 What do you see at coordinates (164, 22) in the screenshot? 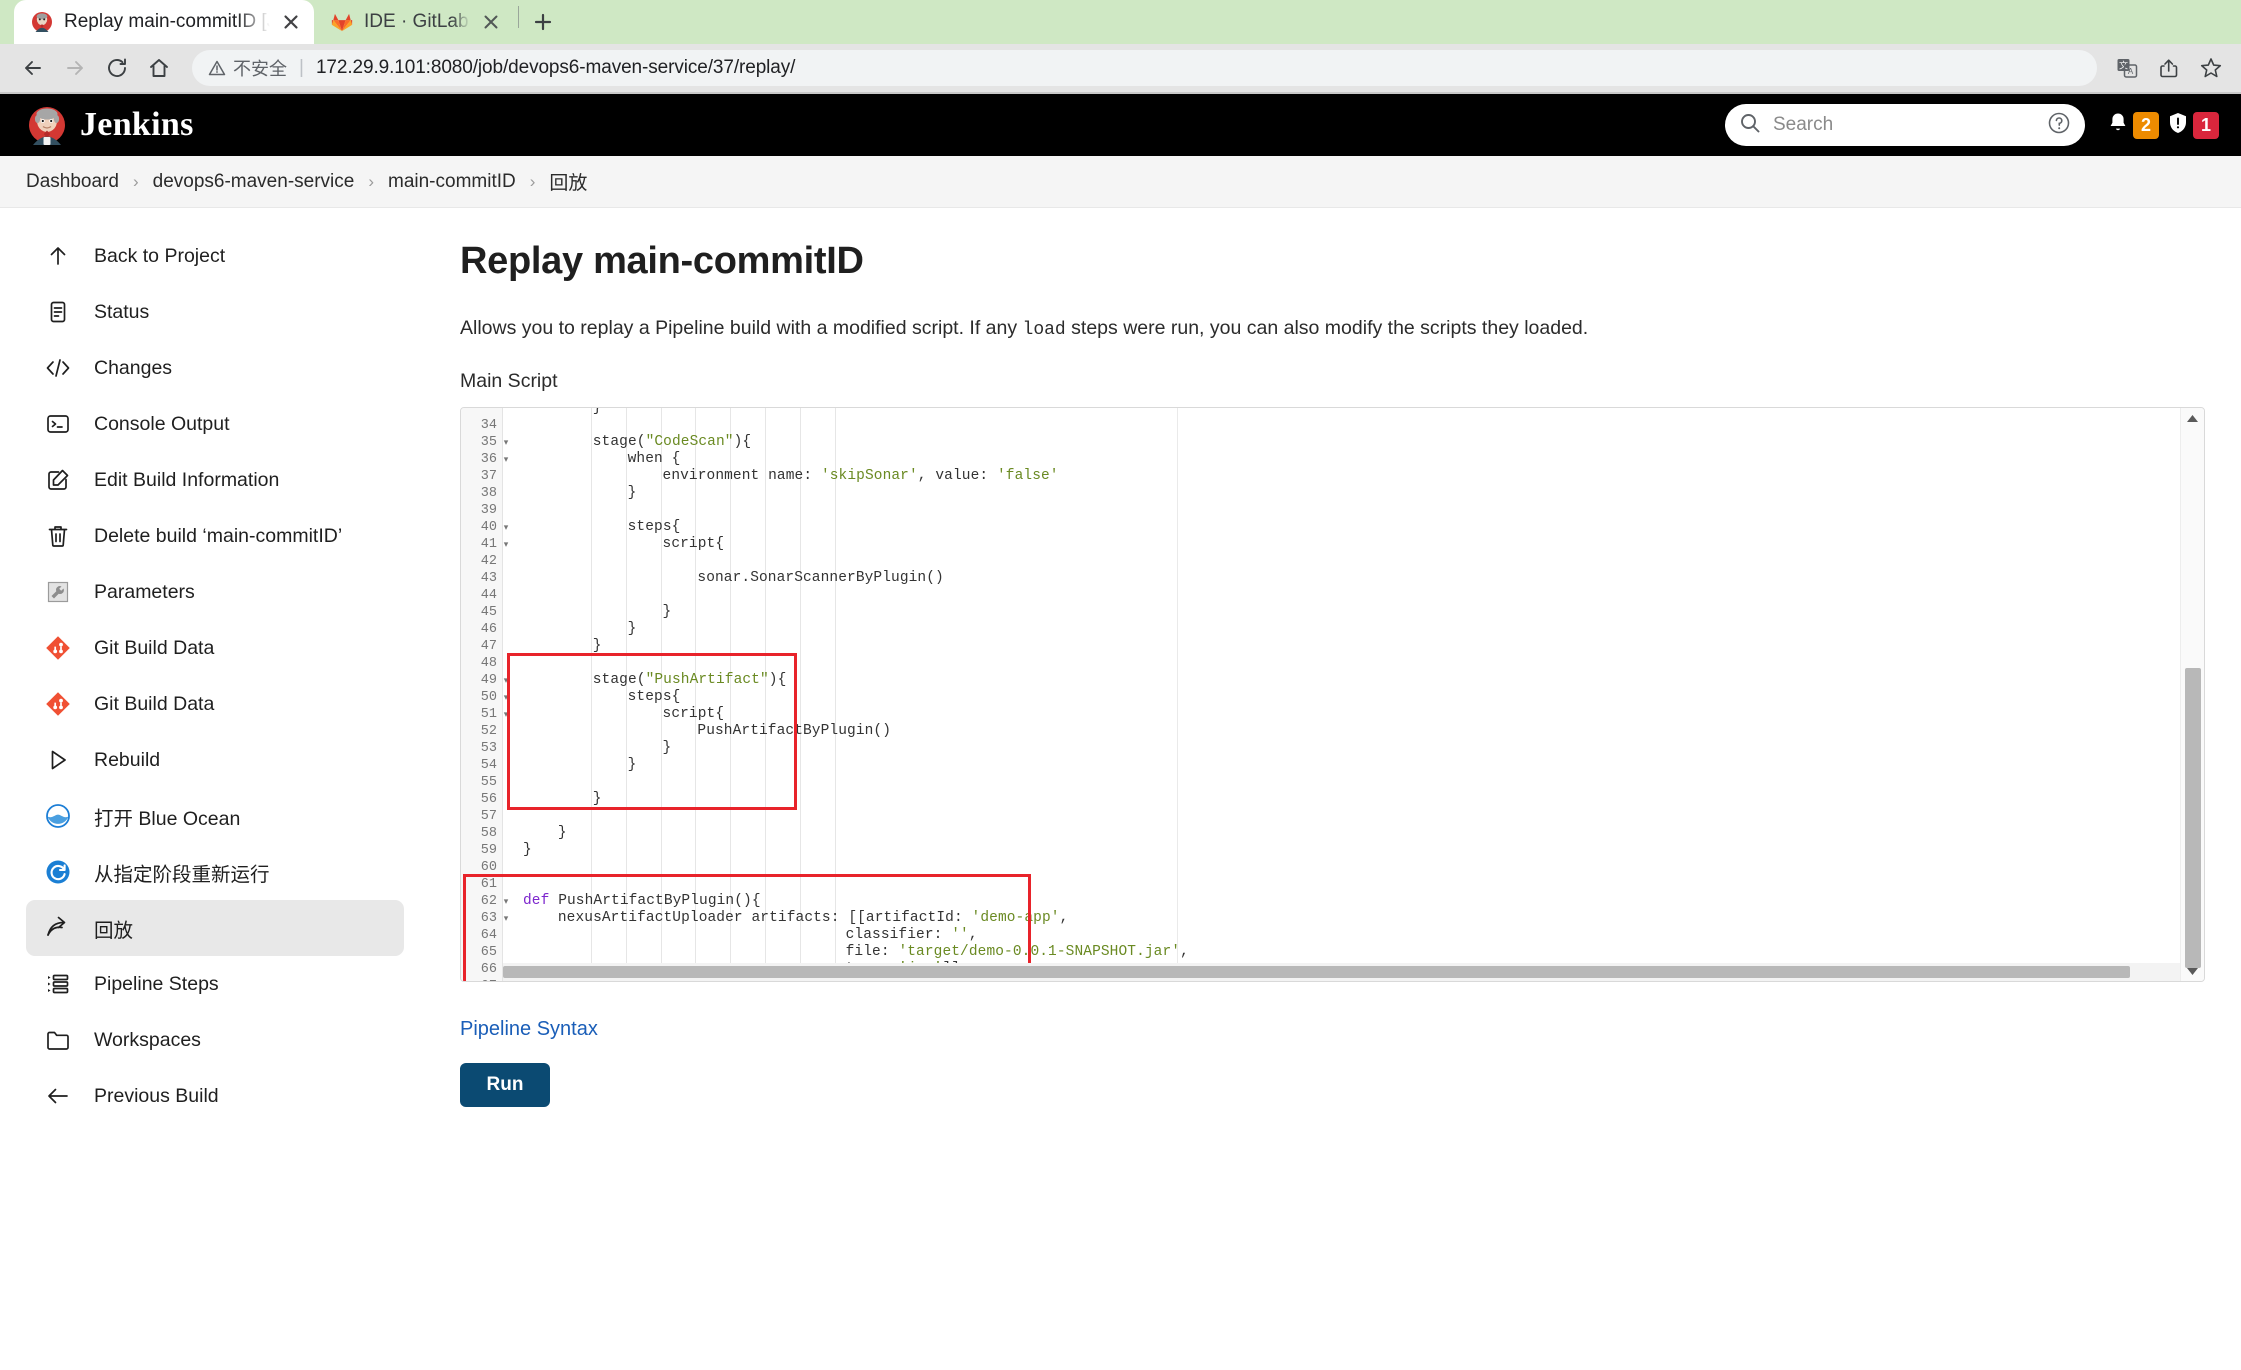
I see `browser-tab-jenkins: Replay main-commitID [Jenkins` at bounding box center [164, 22].